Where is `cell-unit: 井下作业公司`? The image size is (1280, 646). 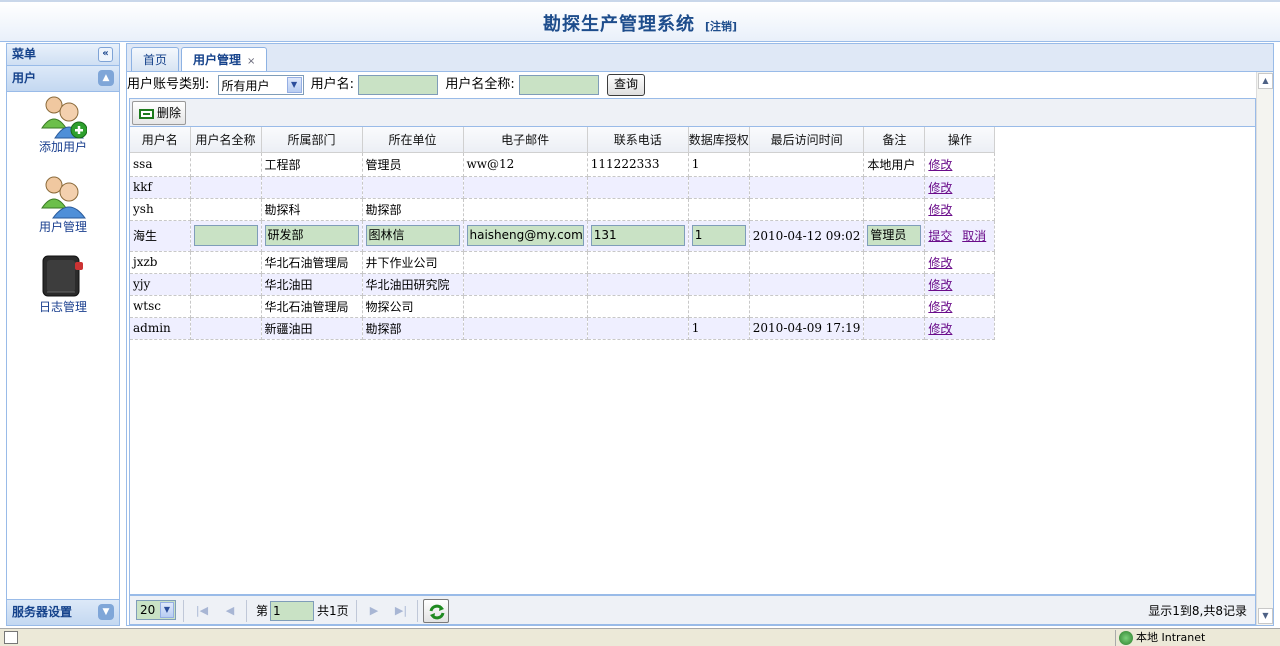 cell-unit: 井下作业公司 is located at coordinates (413, 262).